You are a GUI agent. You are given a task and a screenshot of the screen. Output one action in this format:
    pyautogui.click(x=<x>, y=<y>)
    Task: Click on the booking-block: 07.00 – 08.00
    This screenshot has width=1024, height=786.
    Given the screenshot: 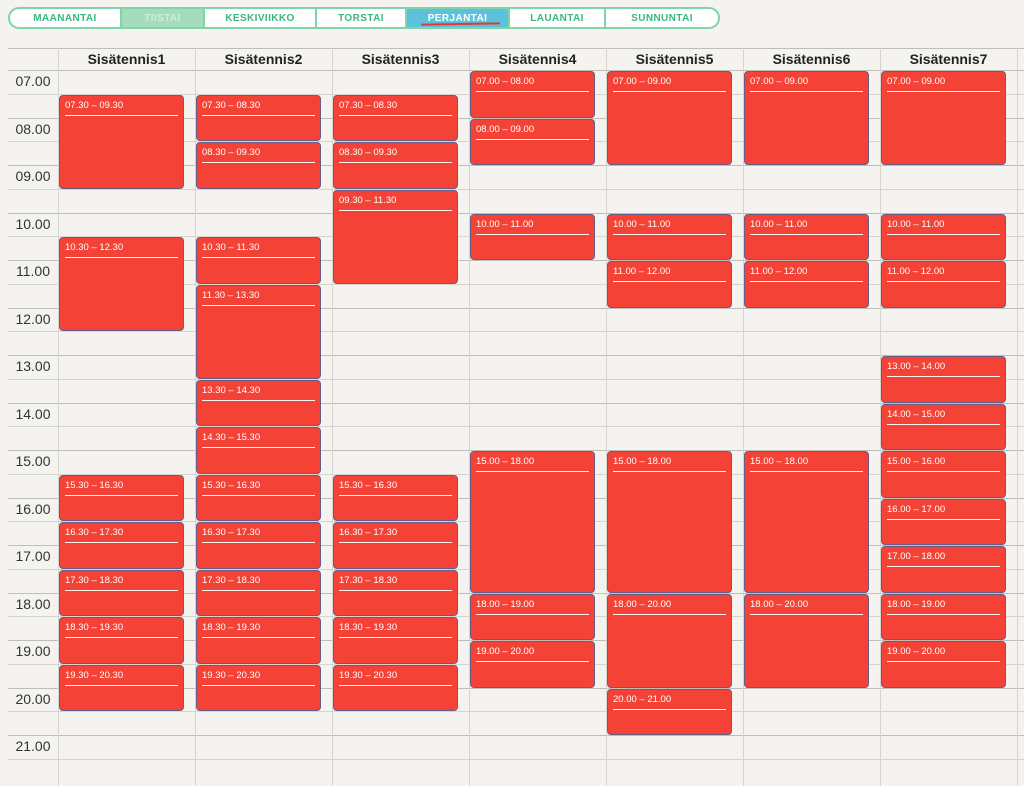 What is the action you would take?
    pyautogui.click(x=532, y=94)
    